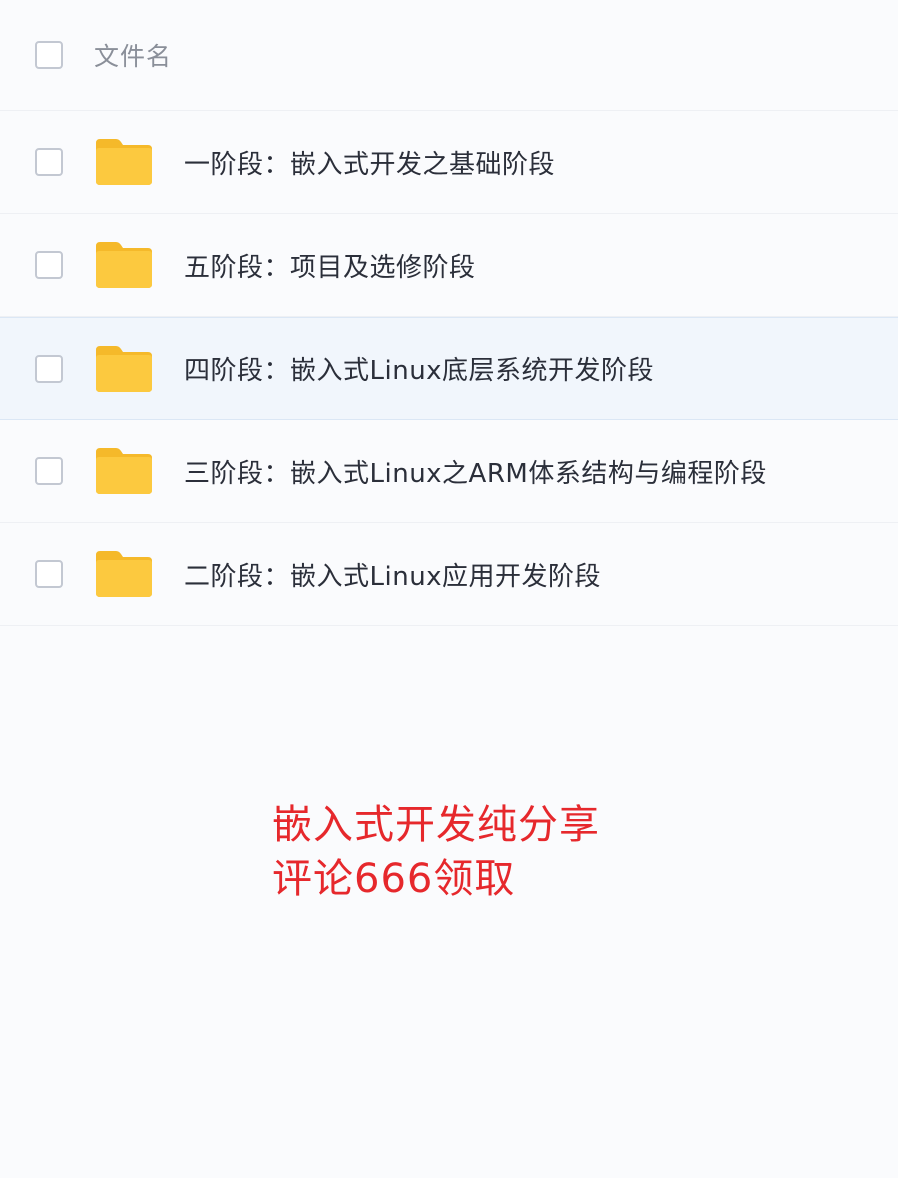 The image size is (898, 1178). I want to click on file-row-selected: 四阶段：嵌入式Linux底层系统开发阶段, so click(449, 368).